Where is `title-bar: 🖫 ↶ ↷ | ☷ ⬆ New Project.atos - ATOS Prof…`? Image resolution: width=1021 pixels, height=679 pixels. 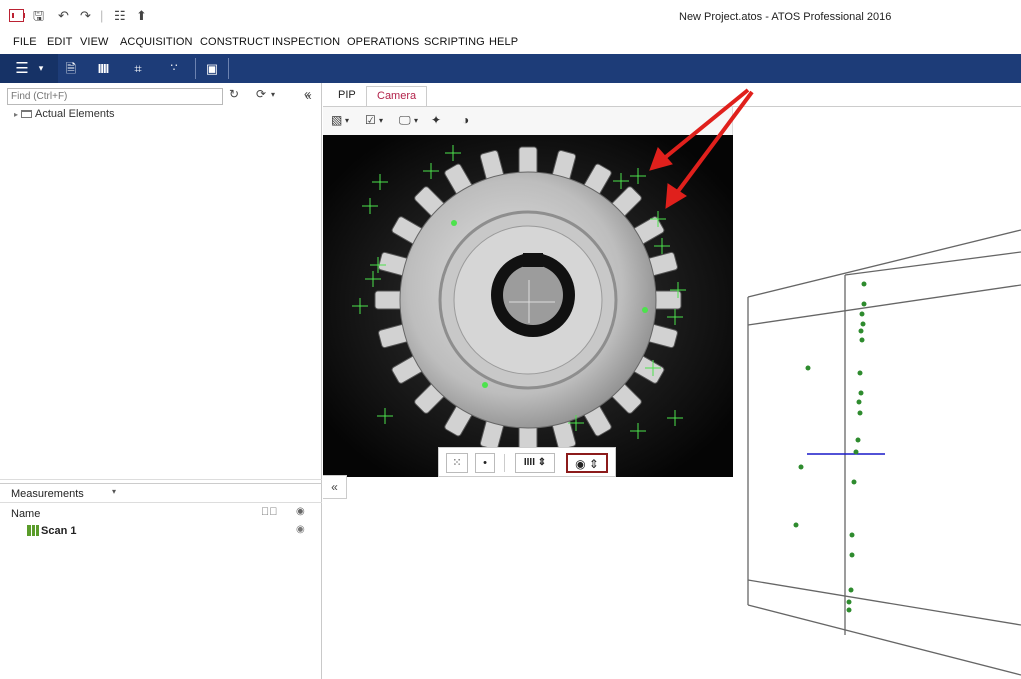 title-bar: 🖫 ↶ ↷ | ☷ ⬆ New Project.atos - ATOS Prof… is located at coordinates (510, 16).